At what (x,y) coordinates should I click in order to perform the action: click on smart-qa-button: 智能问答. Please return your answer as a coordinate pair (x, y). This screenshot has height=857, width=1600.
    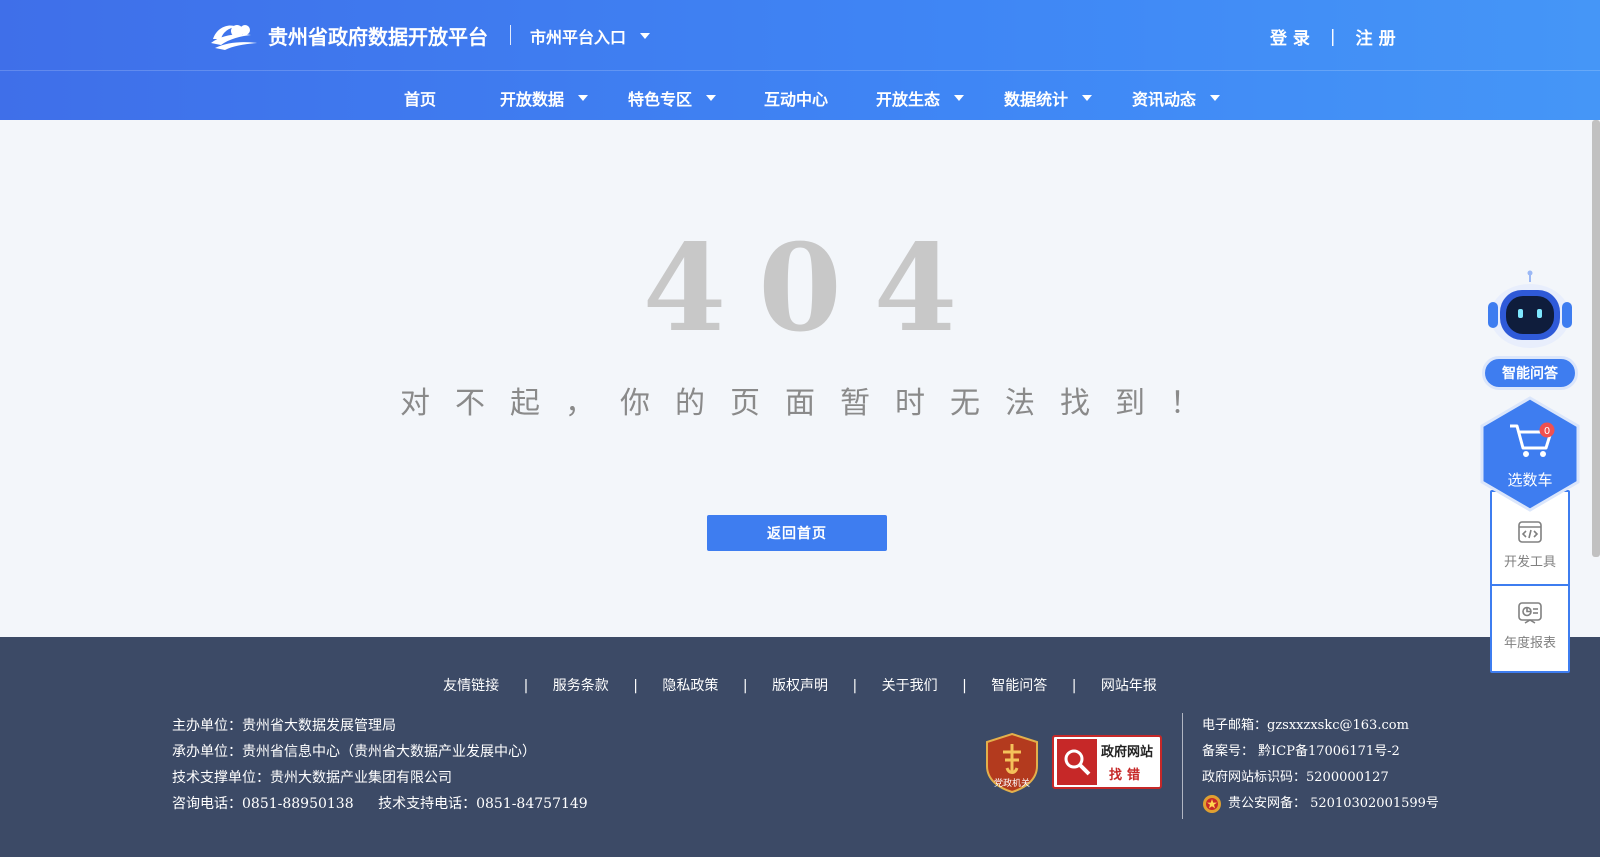
    Looking at the image, I should click on (1530, 373).